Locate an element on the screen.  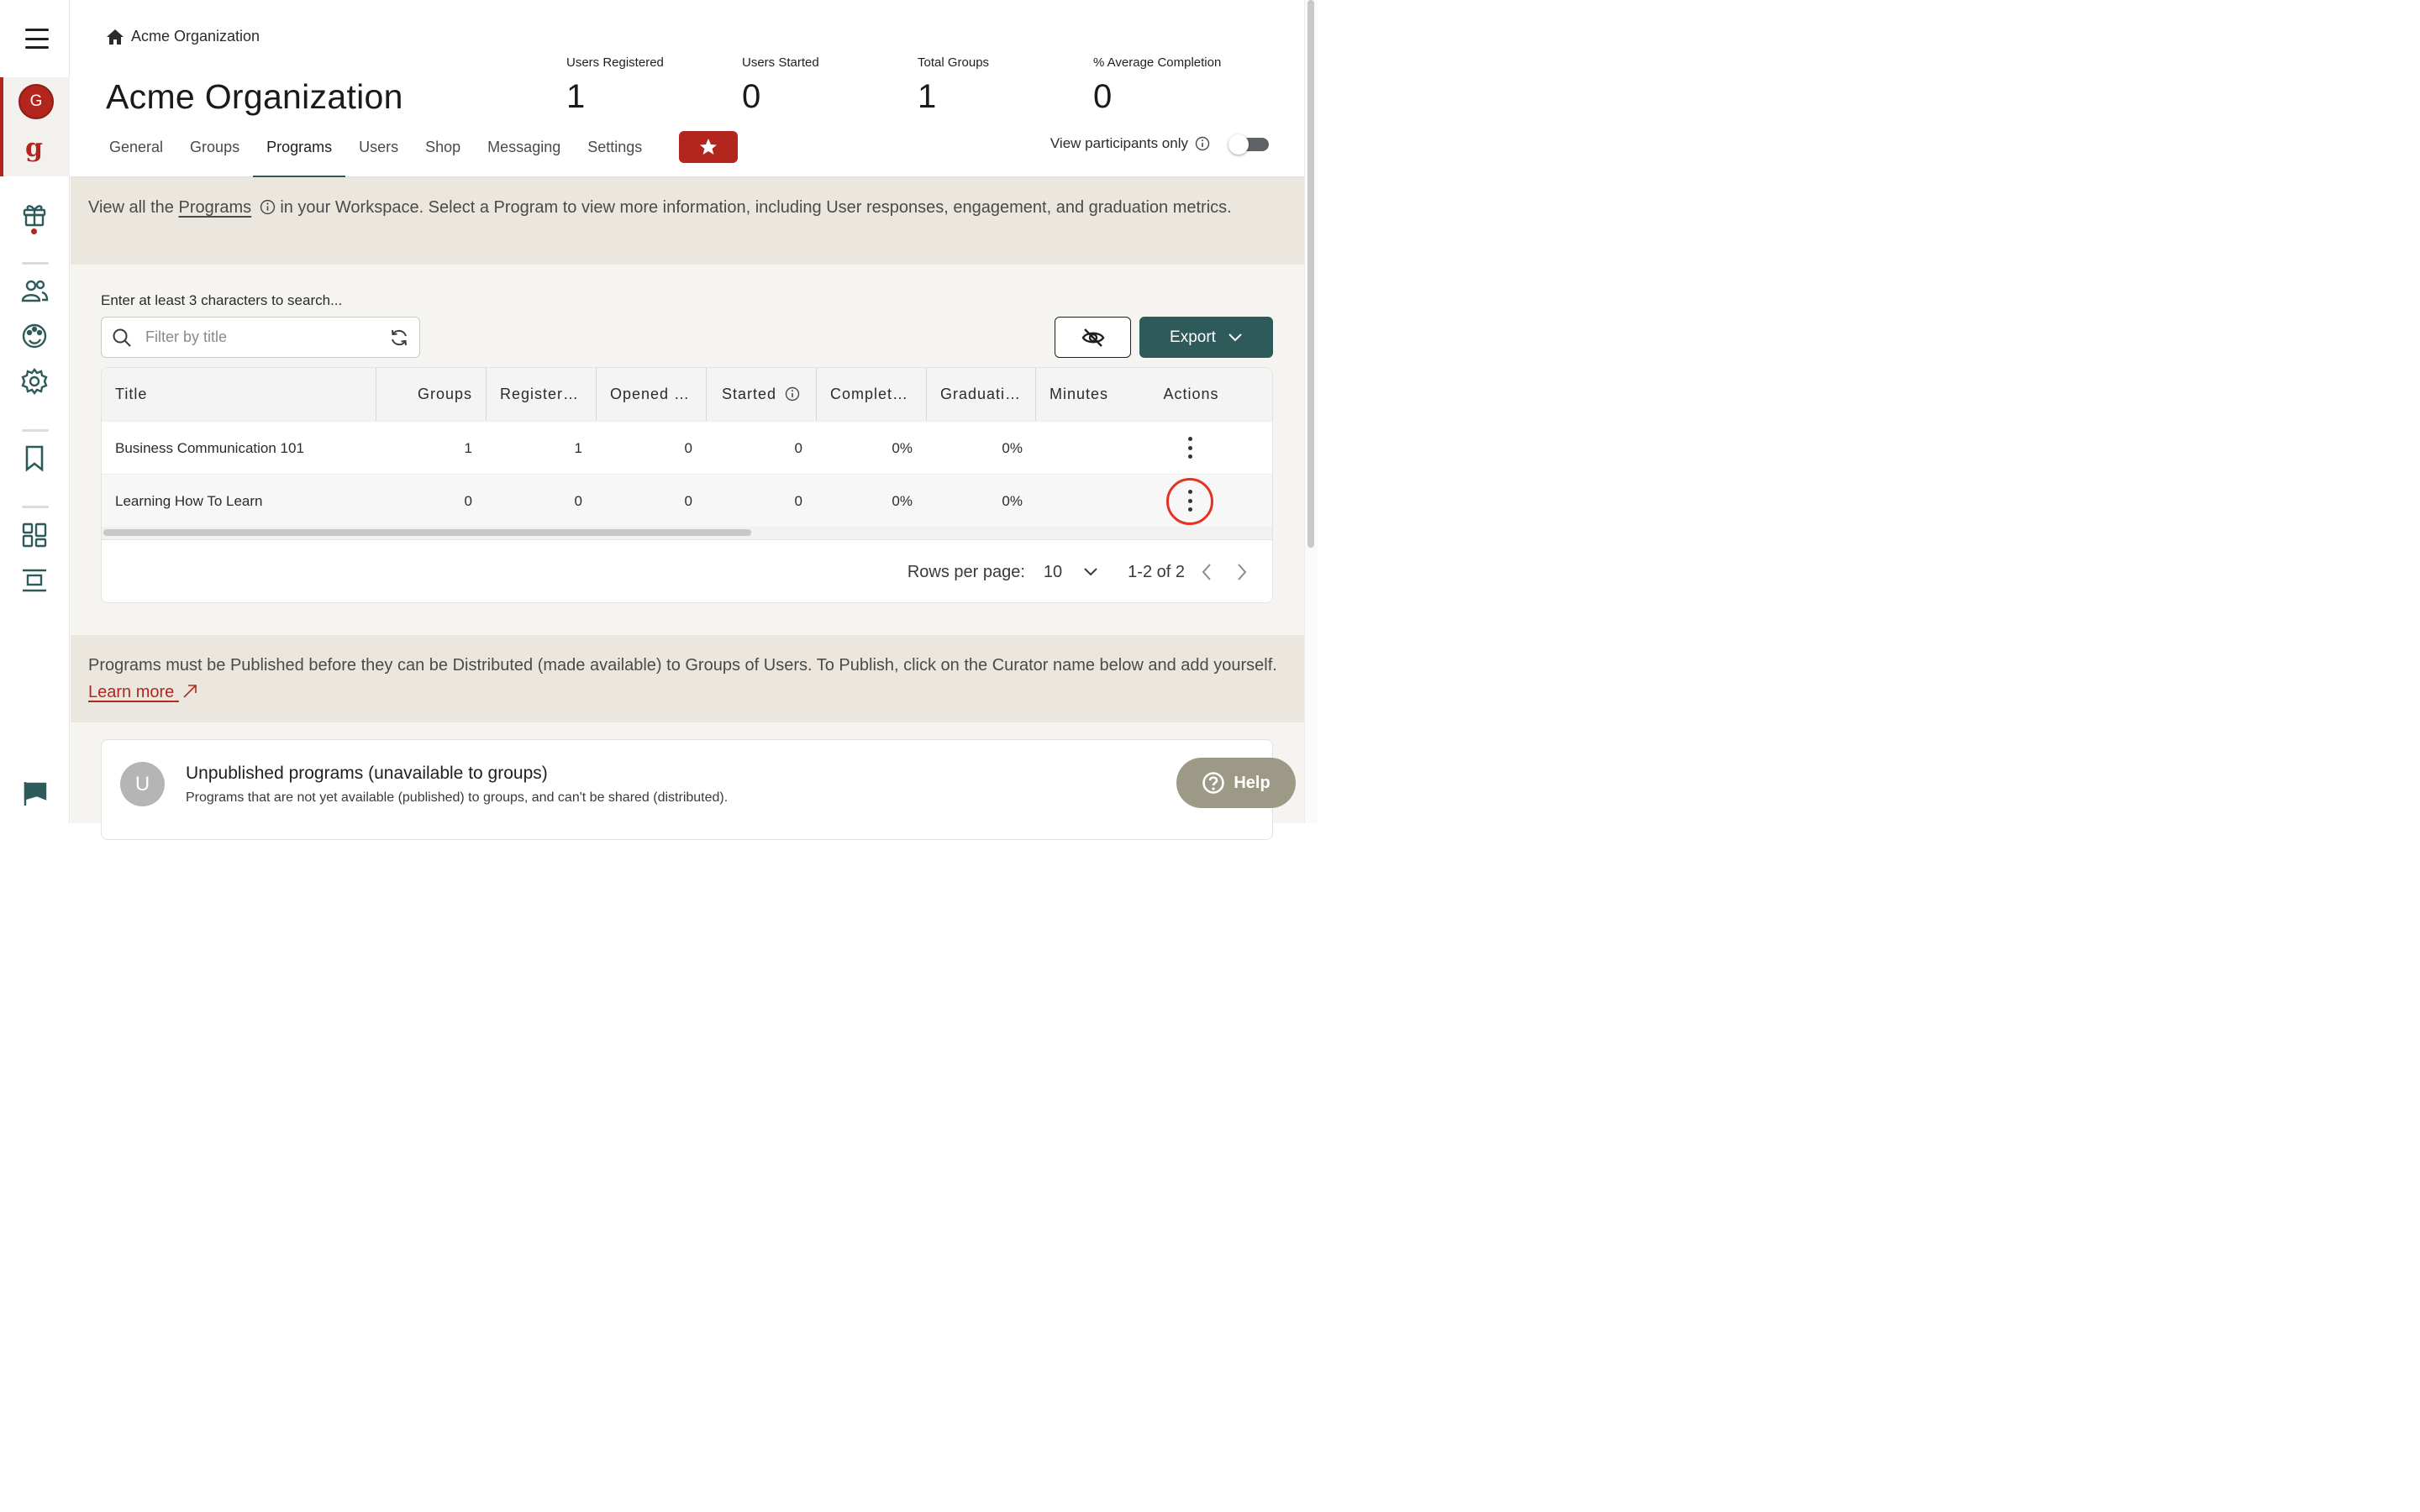
menu-icon is located at coordinates (37, 39).